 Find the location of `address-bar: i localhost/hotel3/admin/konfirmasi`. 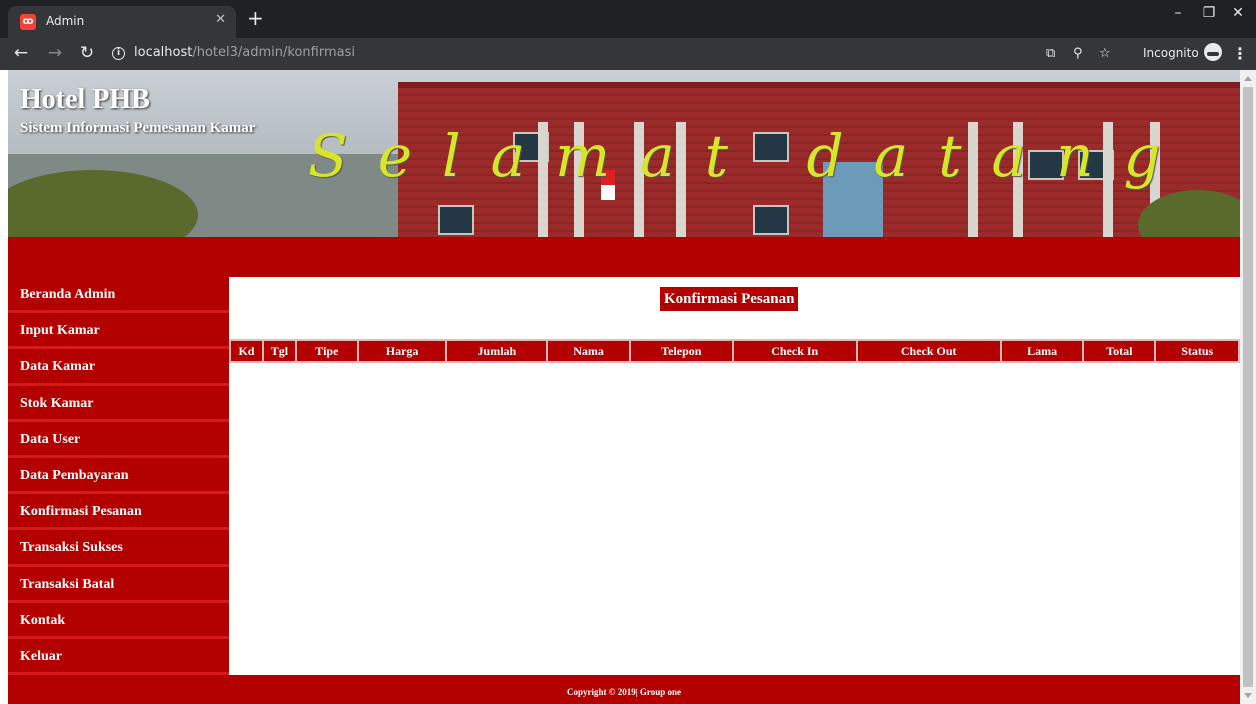

address-bar: i localhost/hotel3/admin/konfirmasi is located at coordinates (621, 54).